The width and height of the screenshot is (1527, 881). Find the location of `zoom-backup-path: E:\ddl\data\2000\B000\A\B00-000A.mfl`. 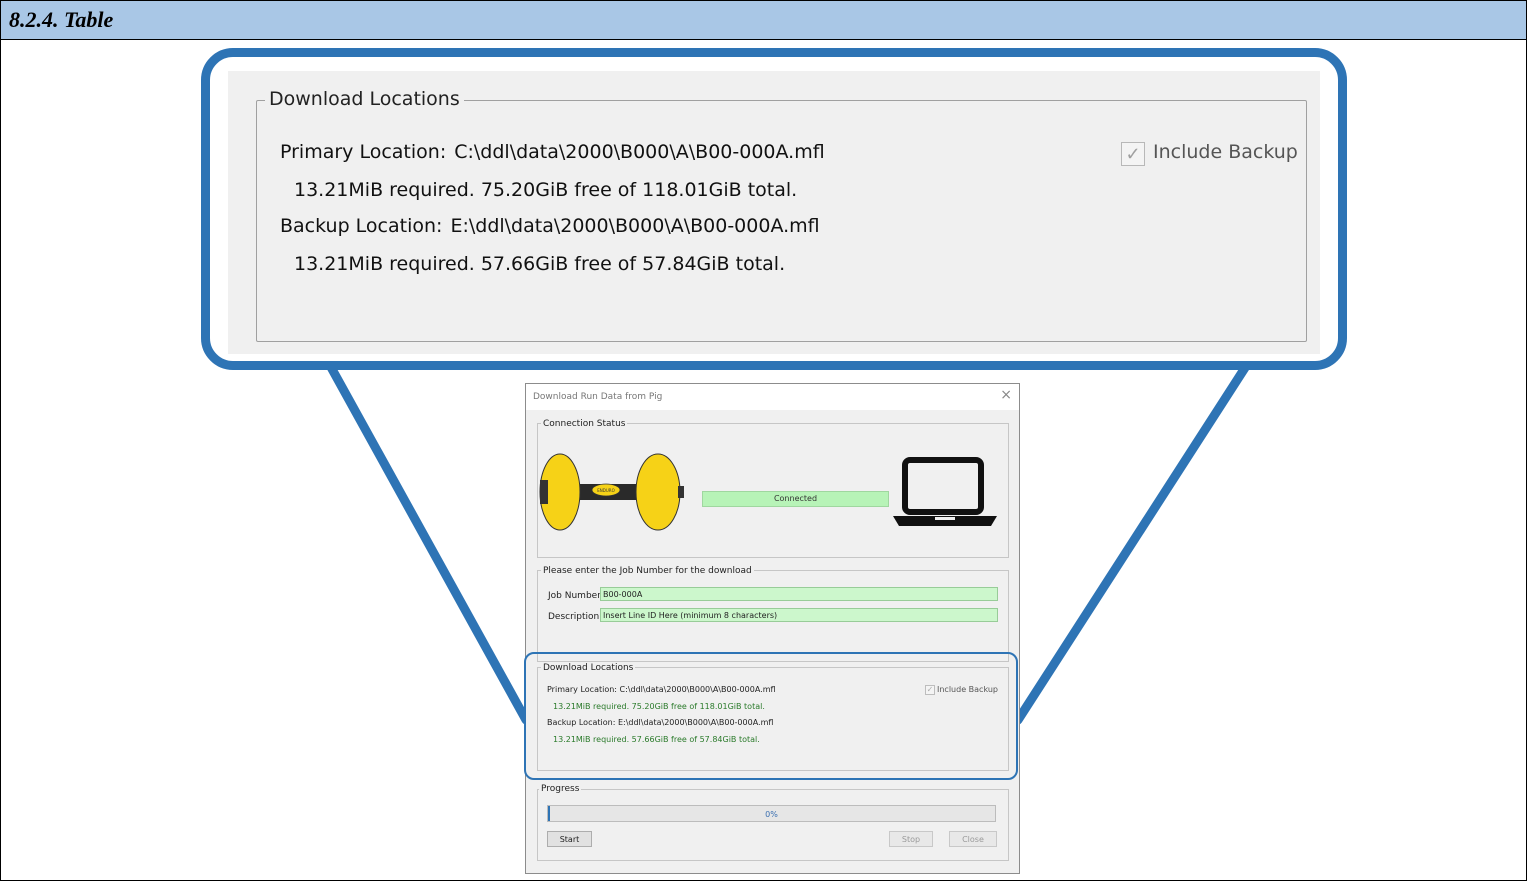

zoom-backup-path: E:\ddl\data\2000\B000\A\B00-000A.mfl is located at coordinates (635, 226).